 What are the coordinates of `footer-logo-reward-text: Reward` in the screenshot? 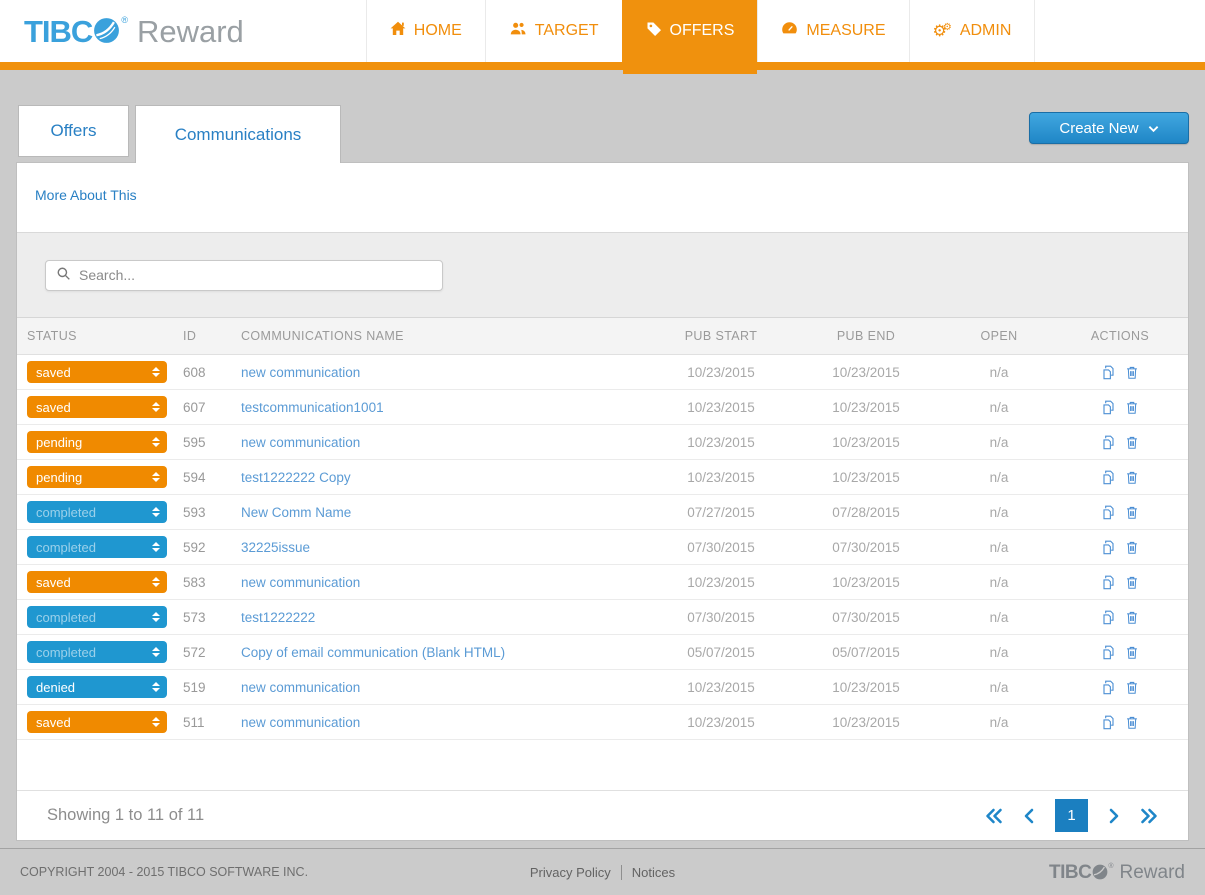 It's located at (1152, 872).